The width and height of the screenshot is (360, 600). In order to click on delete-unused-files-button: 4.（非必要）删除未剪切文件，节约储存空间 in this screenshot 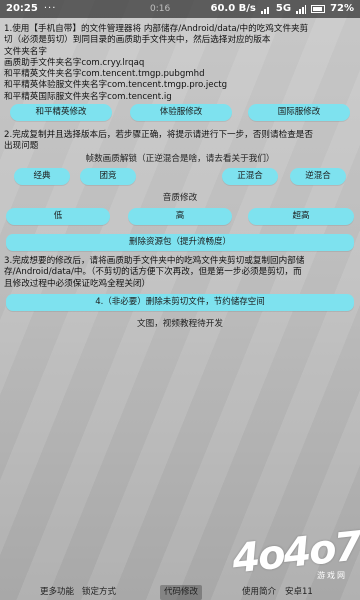, I will do `click(180, 302)`.